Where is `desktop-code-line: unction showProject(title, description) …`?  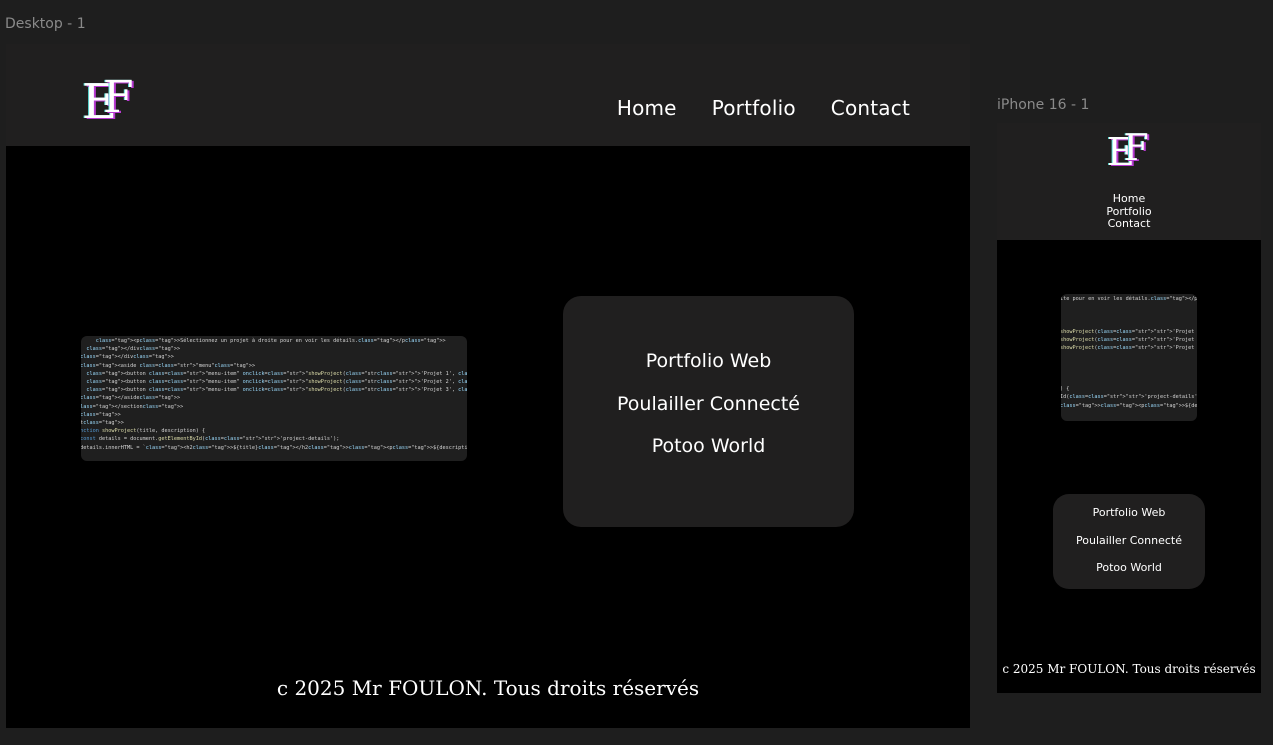 desktop-code-line: unction showProject(title, description) … is located at coordinates (143, 431).